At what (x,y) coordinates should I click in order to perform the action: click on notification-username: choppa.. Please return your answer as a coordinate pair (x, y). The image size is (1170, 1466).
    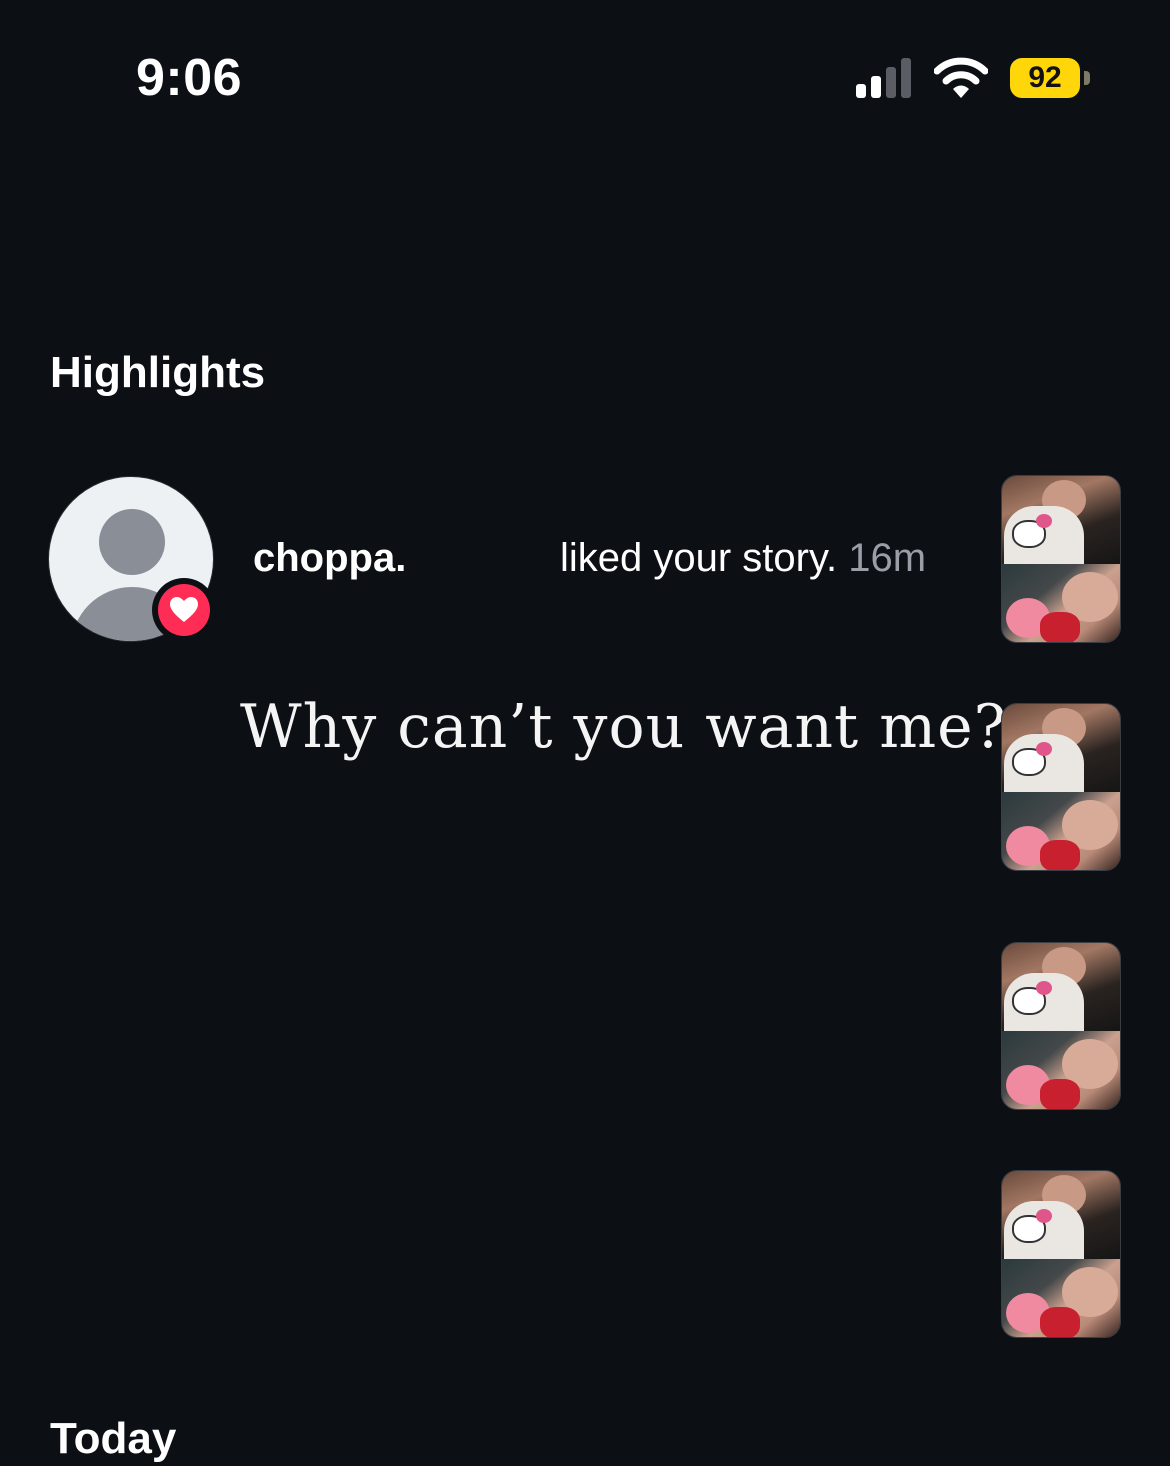
    Looking at the image, I should click on (329, 558).